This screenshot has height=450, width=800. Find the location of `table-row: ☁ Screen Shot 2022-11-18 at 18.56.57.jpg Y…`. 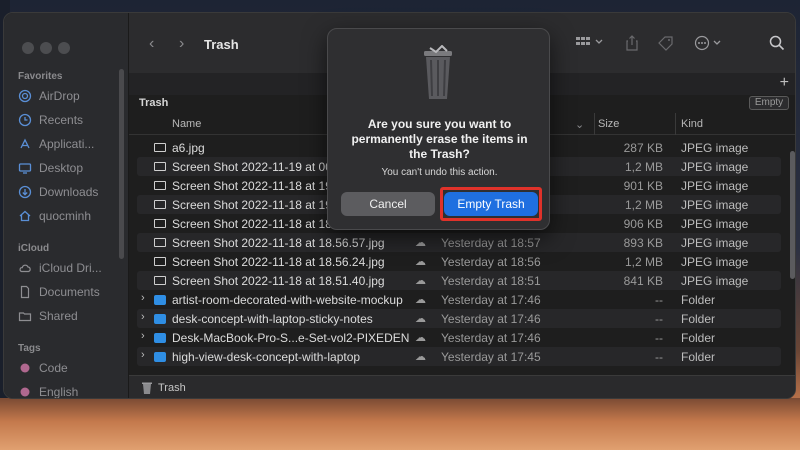

table-row: ☁ Screen Shot 2022-11-18 at 18.56.57.jpg Y… is located at coordinates (459, 242).